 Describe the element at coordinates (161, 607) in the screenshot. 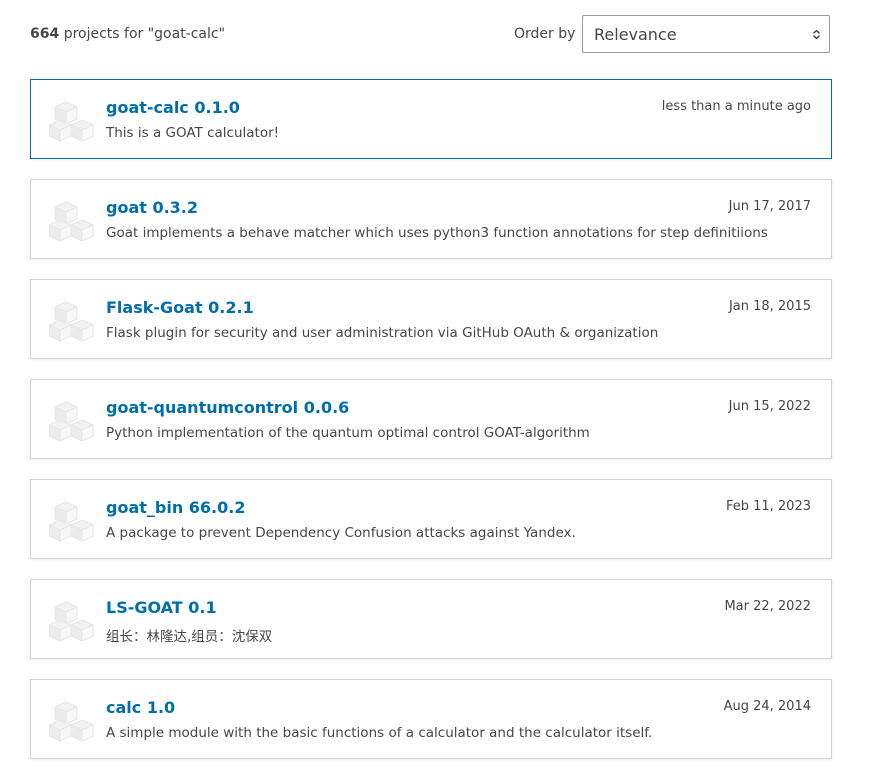

I see `package-name-link: LS-GOAT 0.1` at that location.